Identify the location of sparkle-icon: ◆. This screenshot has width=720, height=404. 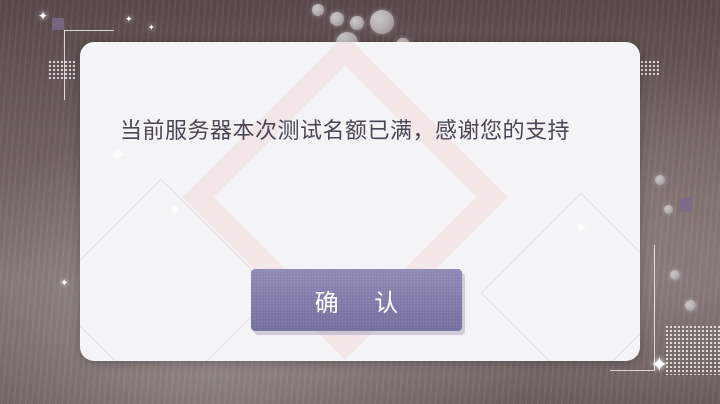
(581, 227).